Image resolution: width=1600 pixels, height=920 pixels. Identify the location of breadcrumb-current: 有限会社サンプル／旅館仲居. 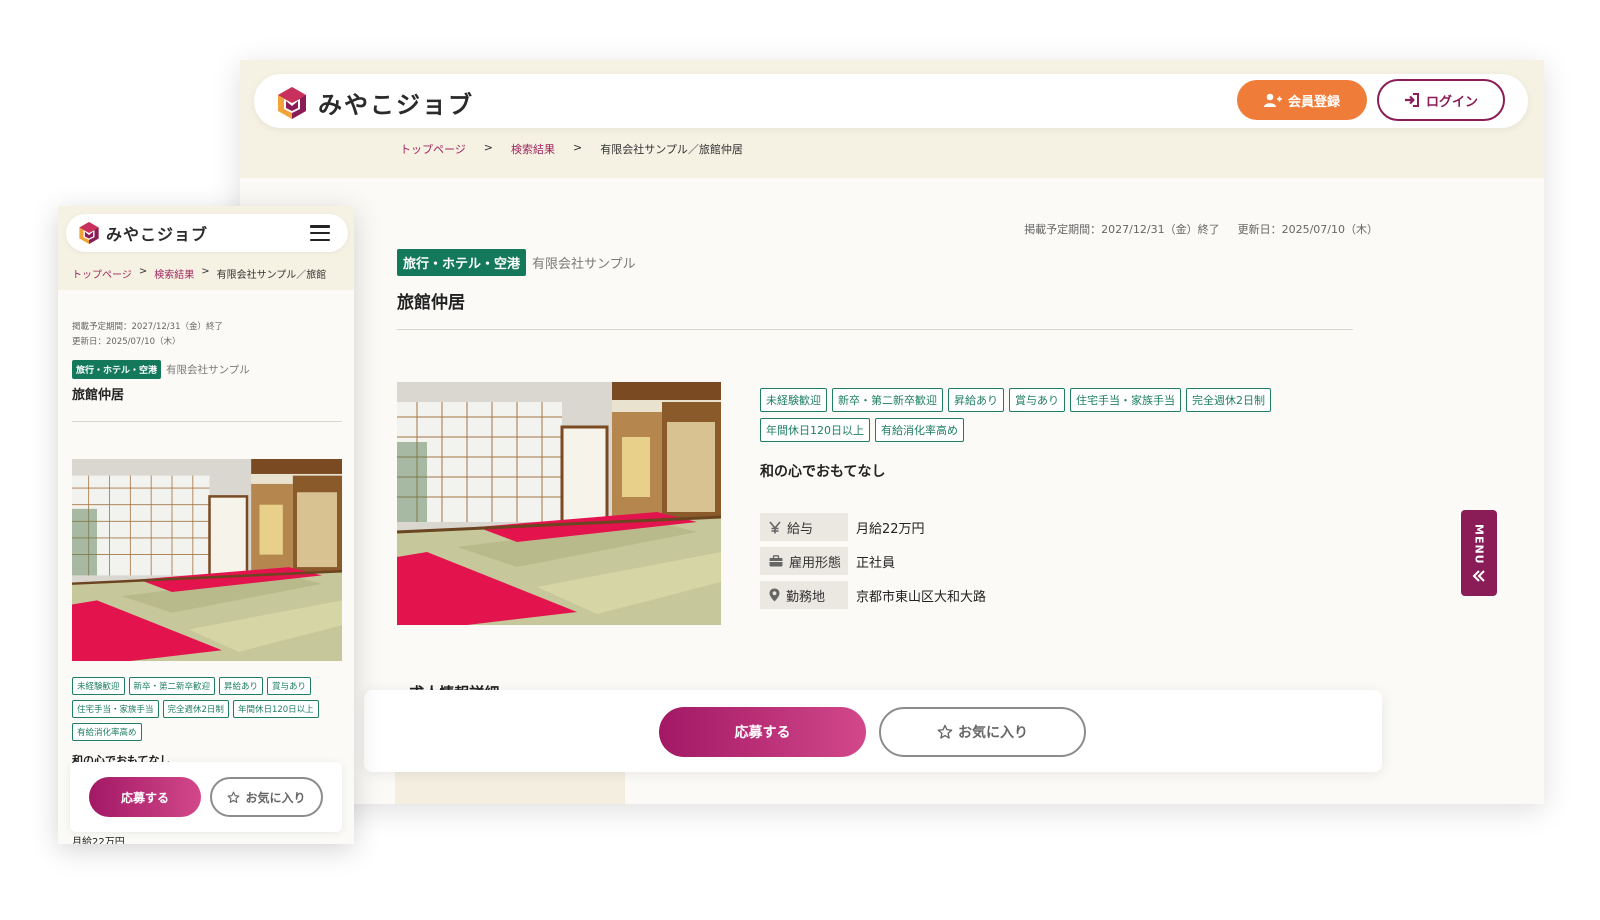
(671, 149).